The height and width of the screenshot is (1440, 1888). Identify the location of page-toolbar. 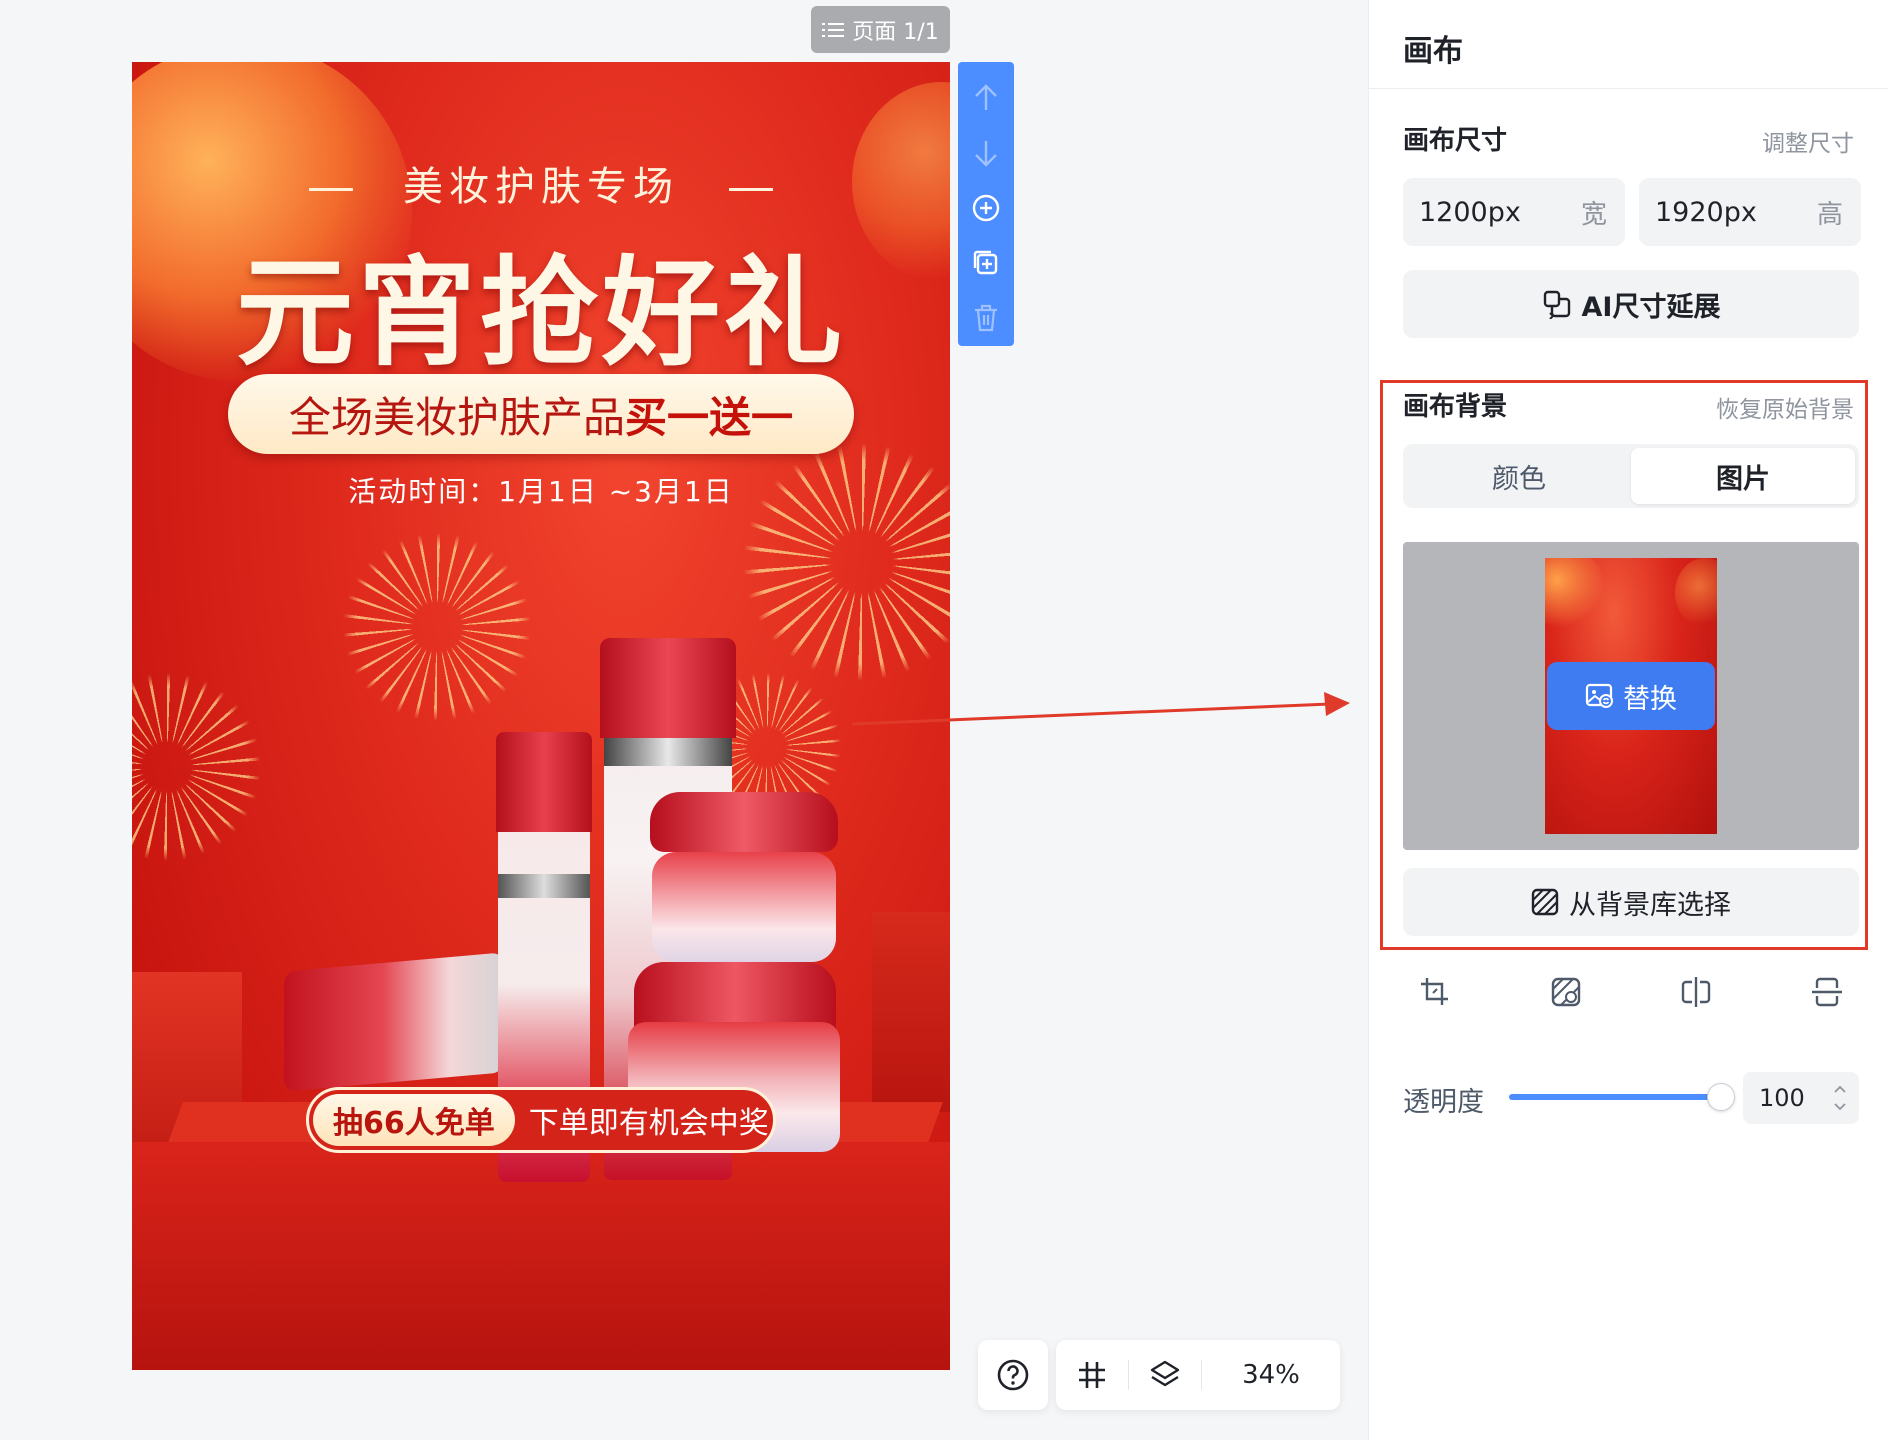
(986, 204).